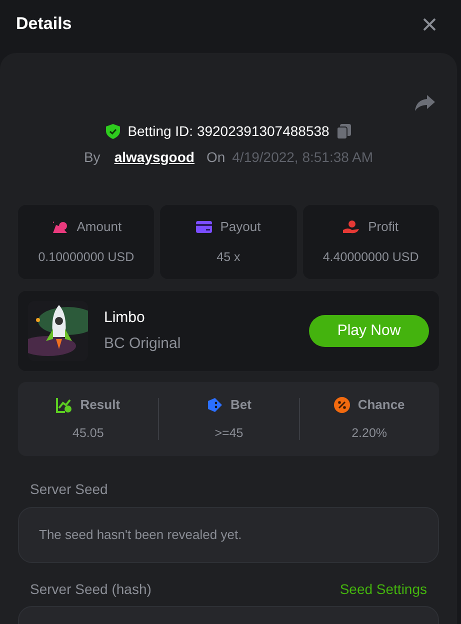 Image resolution: width=461 pixels, height=624 pixels. Describe the element at coordinates (140, 535) in the screenshot. I see `server-seed-value: The seed hasn't been revealed yet.` at that location.